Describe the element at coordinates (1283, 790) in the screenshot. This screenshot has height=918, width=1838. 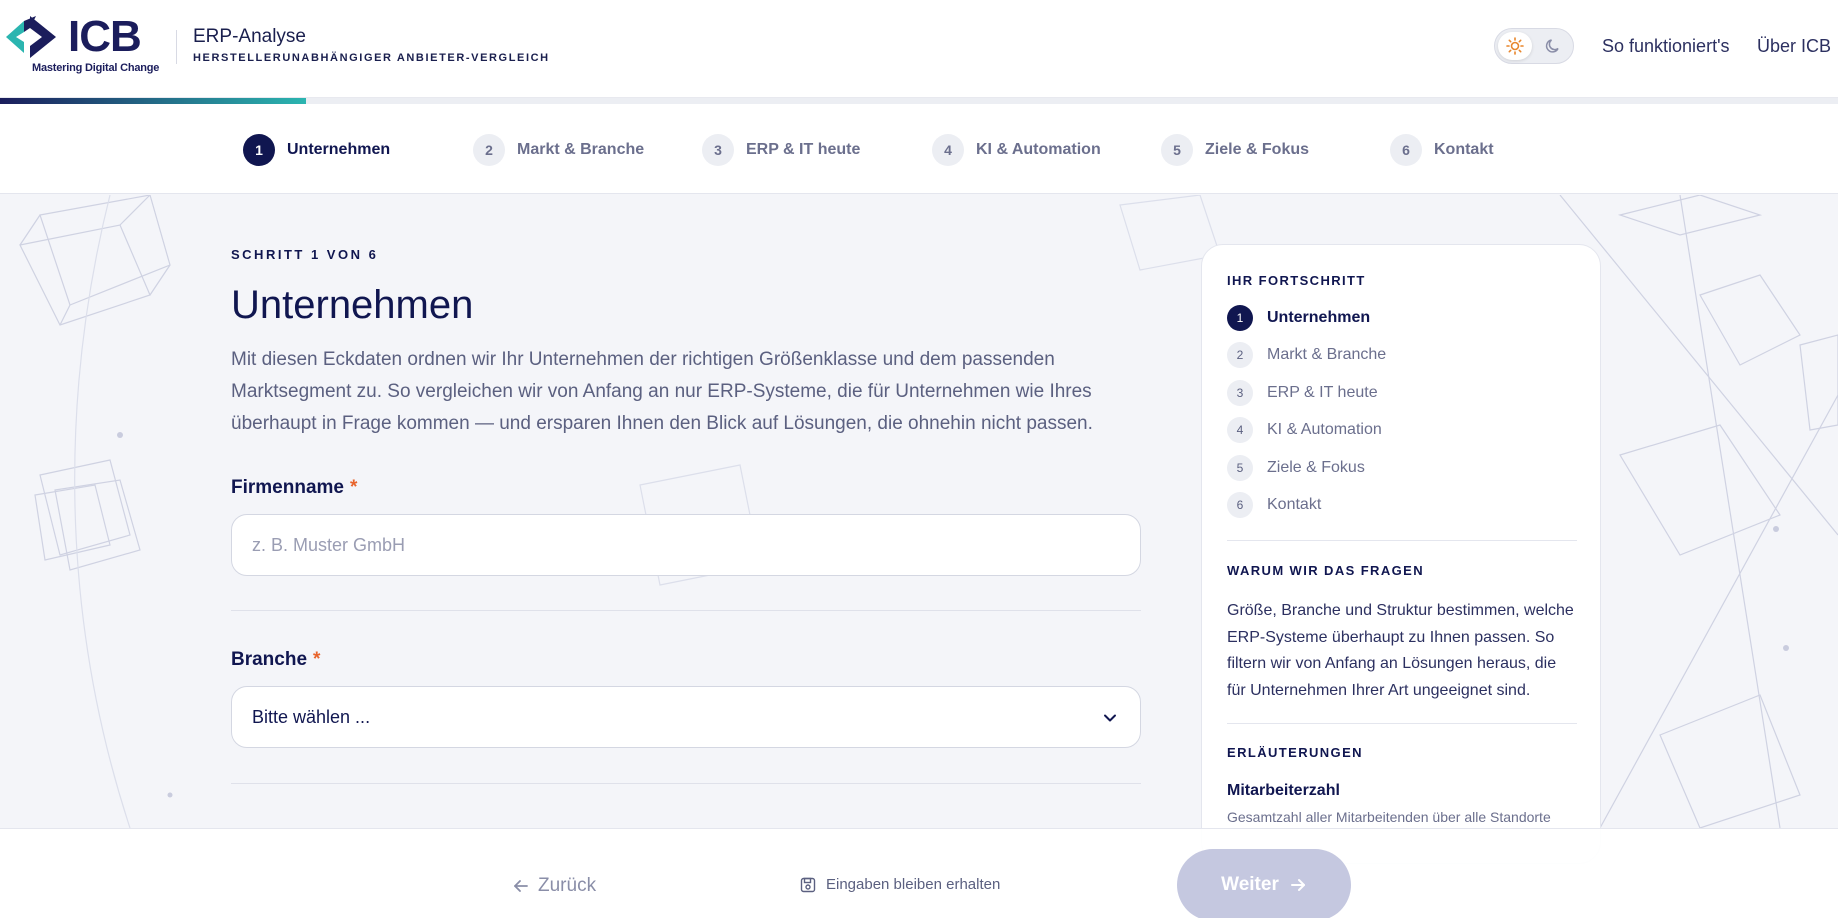
I see `explain-term: Mitarbeiterzahl` at that location.